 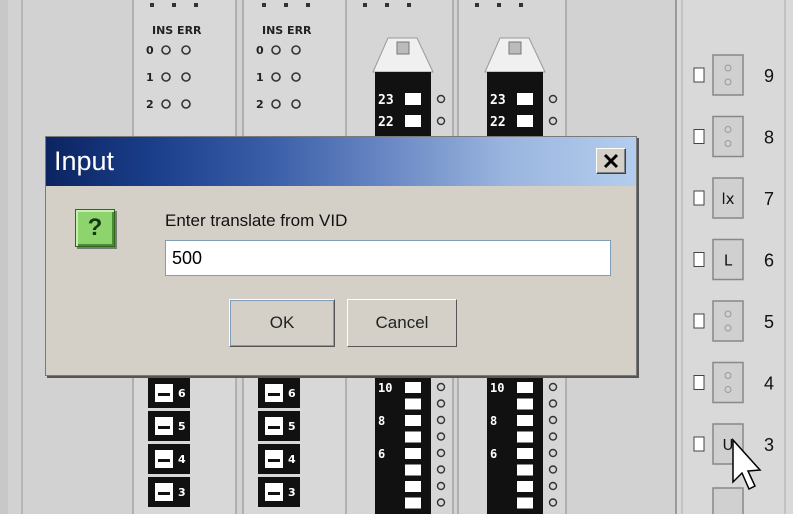 I want to click on cancel-button: Cancel, so click(x=402, y=323).